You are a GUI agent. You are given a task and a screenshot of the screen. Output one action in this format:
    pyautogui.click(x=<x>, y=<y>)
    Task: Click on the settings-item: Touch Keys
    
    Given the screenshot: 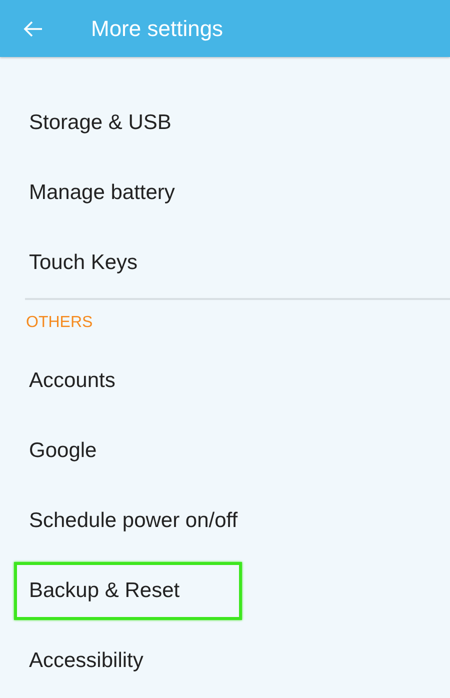 What is the action you would take?
    pyautogui.click(x=83, y=263)
    